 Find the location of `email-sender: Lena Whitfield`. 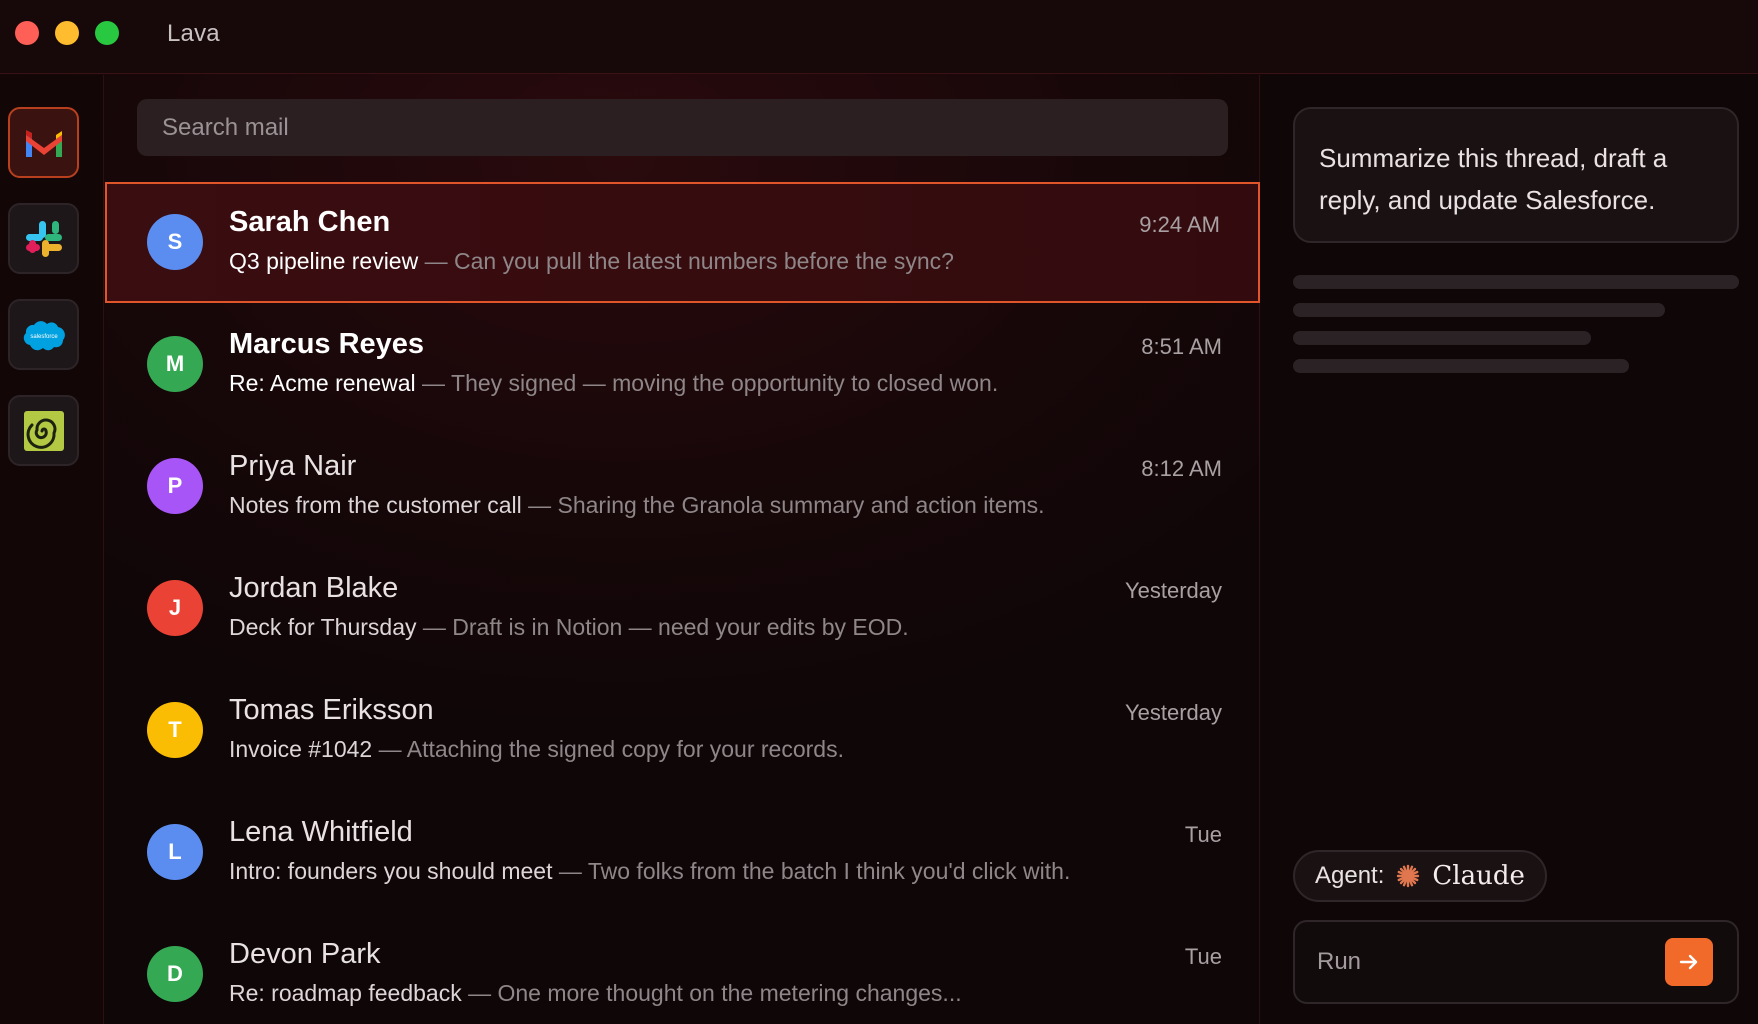

email-sender: Lena Whitfield is located at coordinates (321, 832).